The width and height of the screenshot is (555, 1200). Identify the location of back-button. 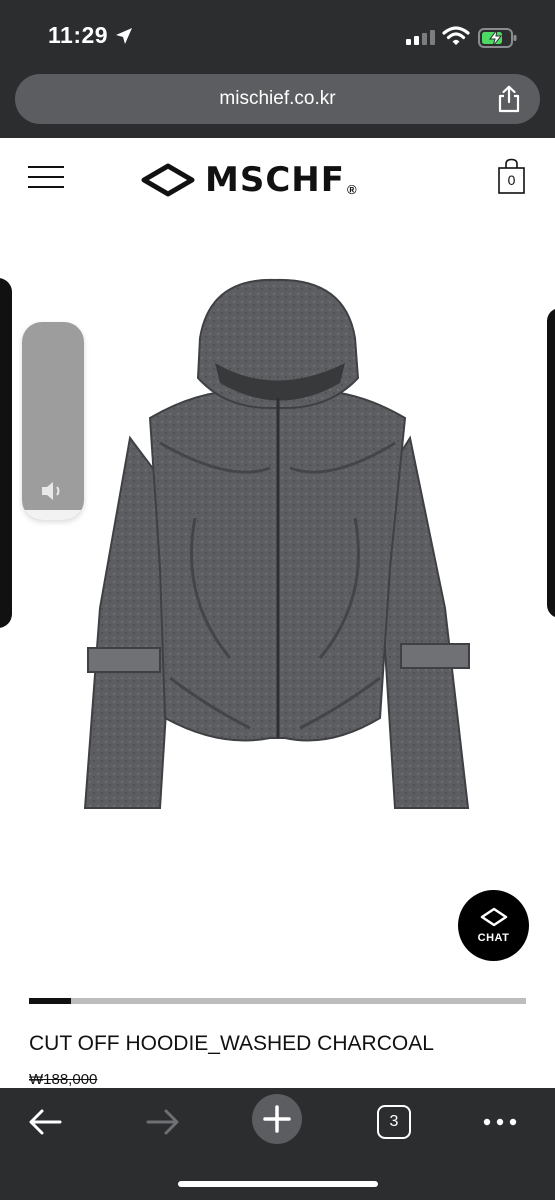
(45, 1122).